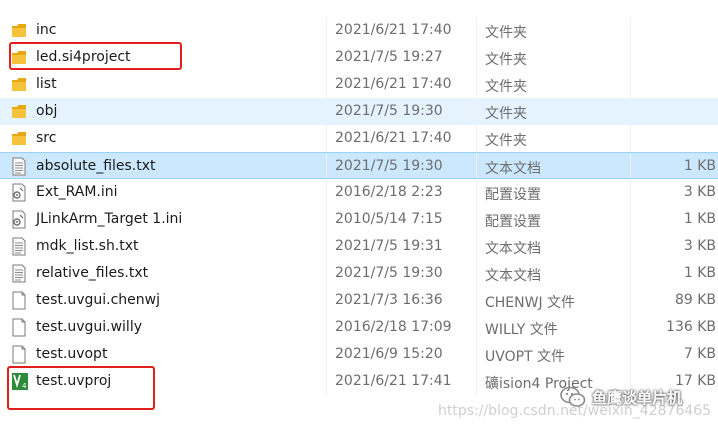  I want to click on file-modified-date: 2016/2/18 17:09, so click(393, 327).